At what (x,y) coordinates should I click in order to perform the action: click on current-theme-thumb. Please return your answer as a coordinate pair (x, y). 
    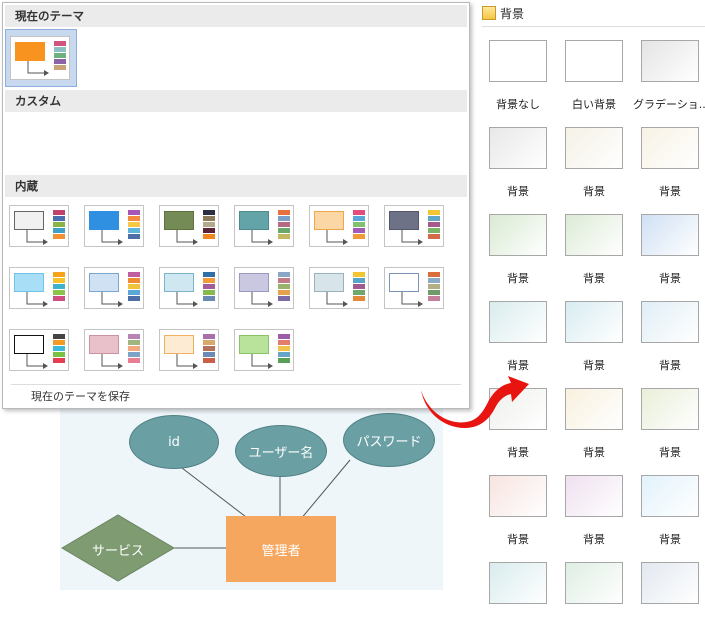
    Looking at the image, I should click on (40, 58).